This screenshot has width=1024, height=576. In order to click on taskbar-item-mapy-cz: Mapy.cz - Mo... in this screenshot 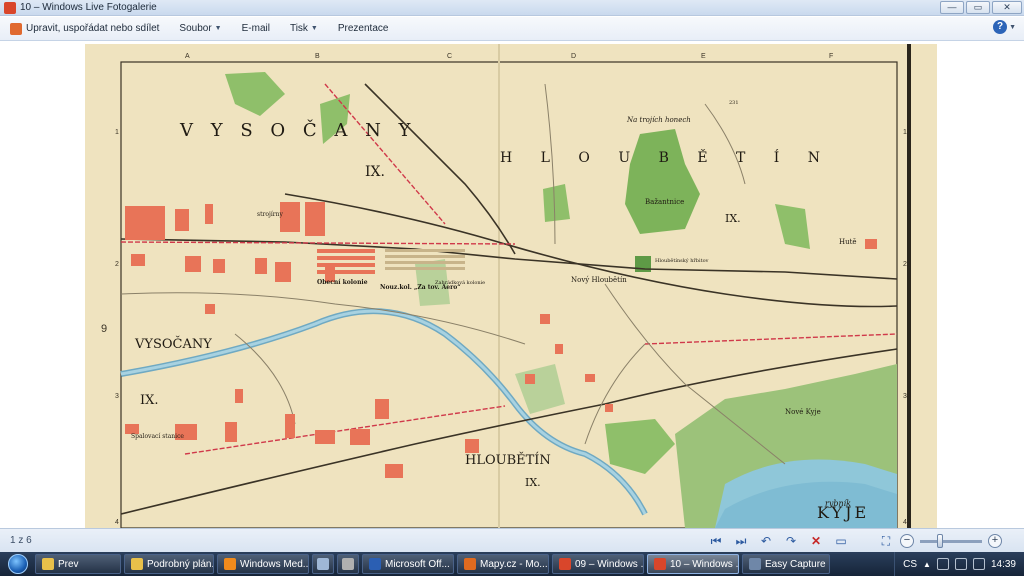, I will do `click(503, 564)`.